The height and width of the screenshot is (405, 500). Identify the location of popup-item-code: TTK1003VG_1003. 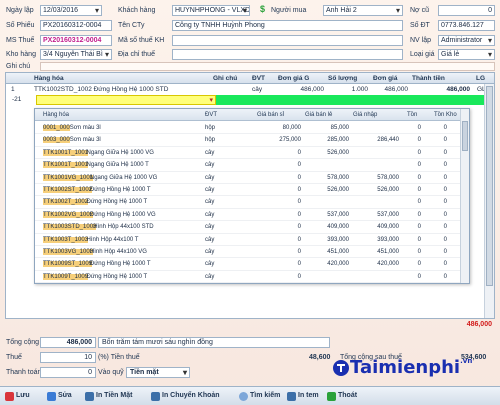
(68, 252).